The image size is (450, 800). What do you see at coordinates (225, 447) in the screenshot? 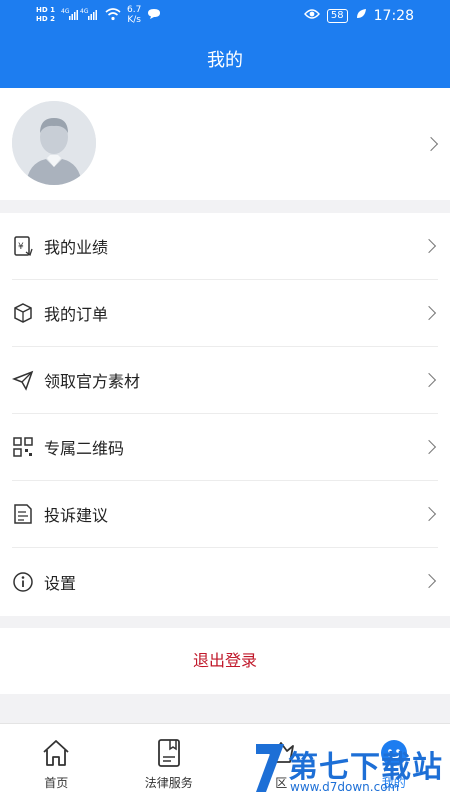
I see `menu-item-qrcode: 专属二维码` at bounding box center [225, 447].